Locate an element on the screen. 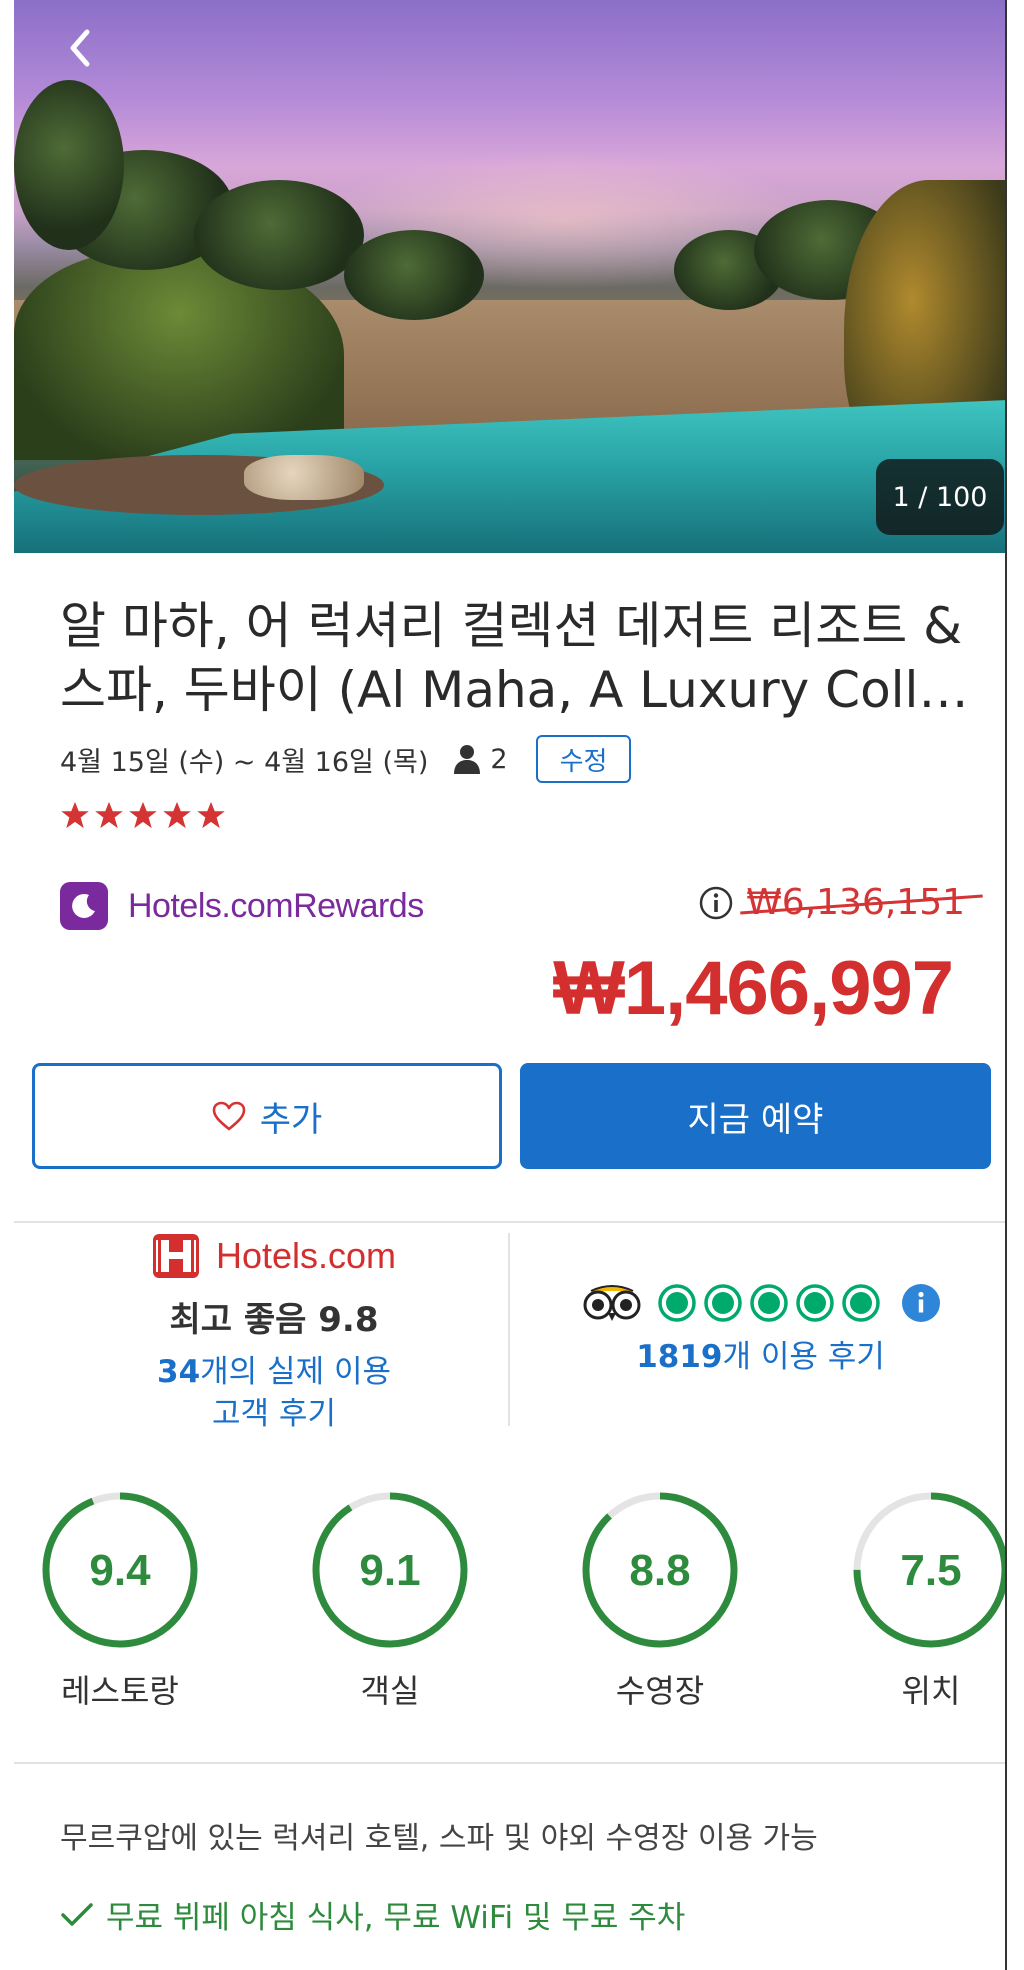 The width and height of the screenshot is (1024, 1970). review-divider is located at coordinates (509, 1329).